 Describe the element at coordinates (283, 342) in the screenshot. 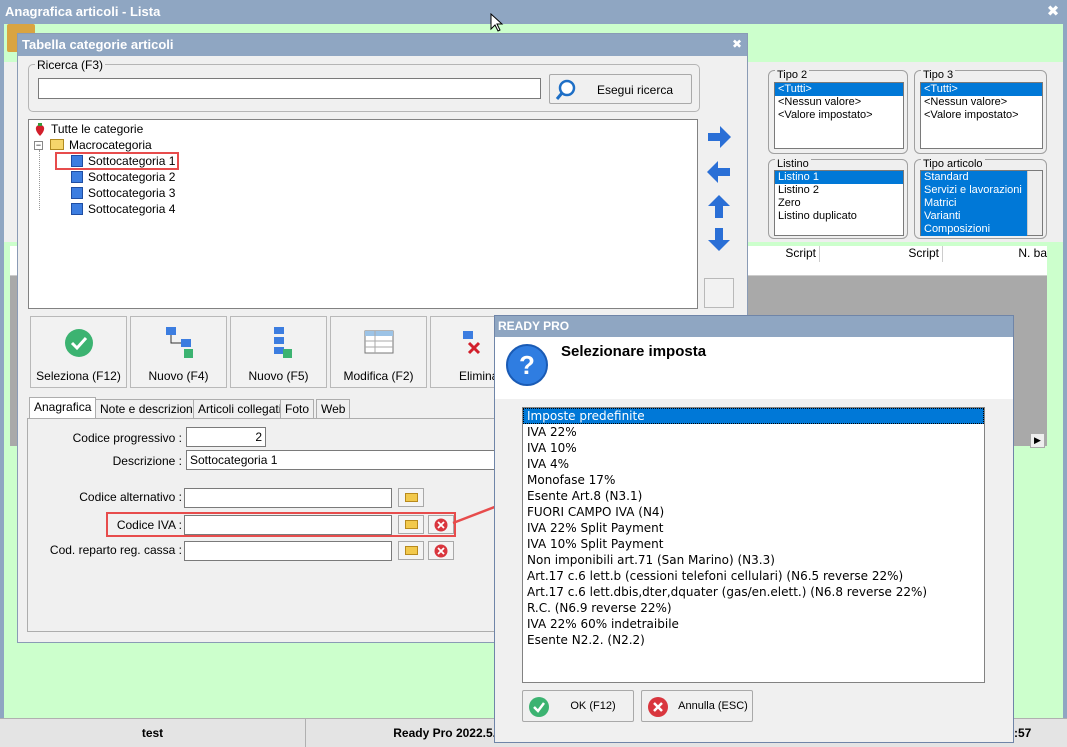

I see `new-subnode-icon` at that location.